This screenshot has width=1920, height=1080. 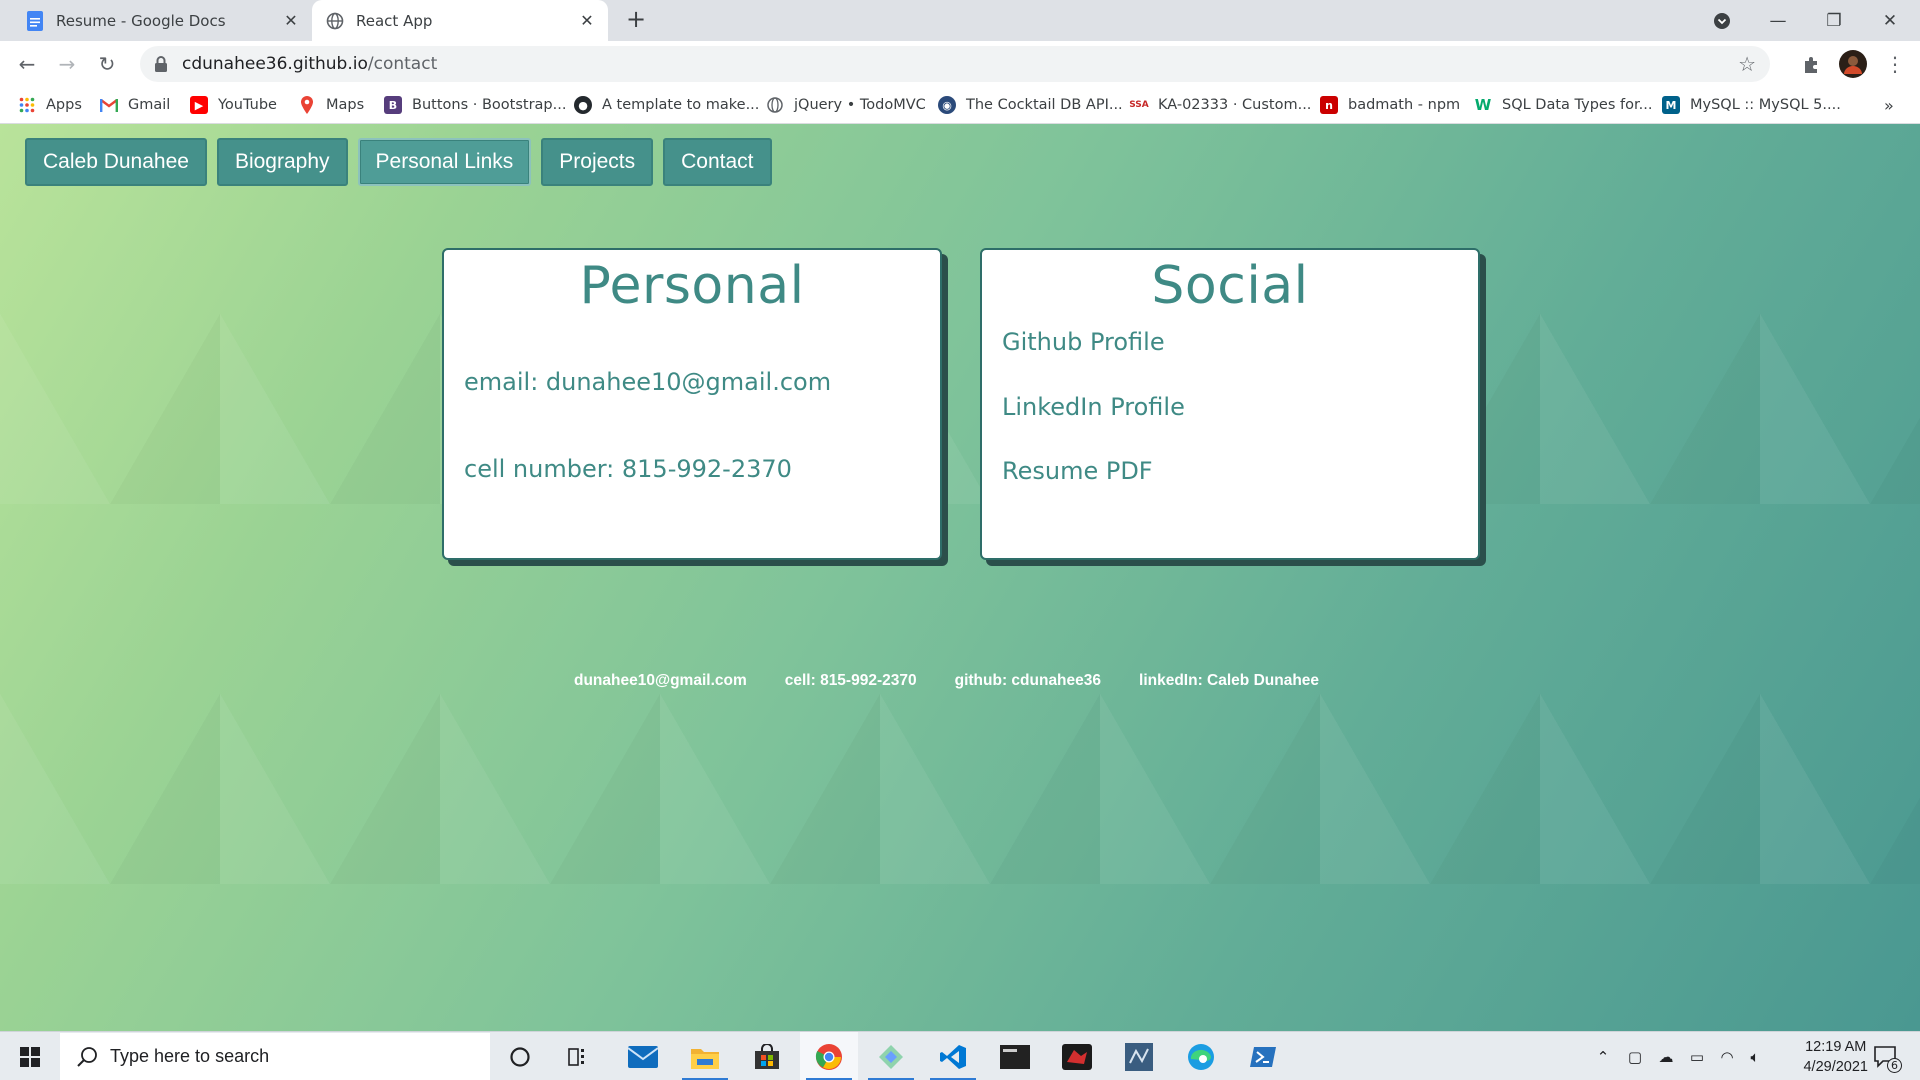 I want to click on mysql-shell-icon, so click(x=1015, y=1056).